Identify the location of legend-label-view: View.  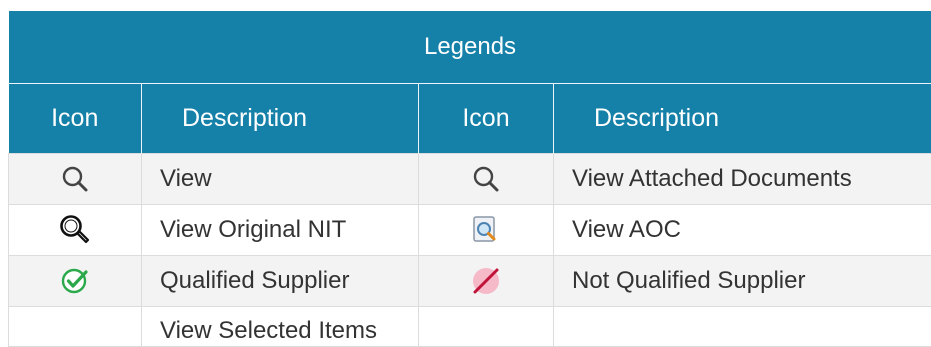
(280, 178).